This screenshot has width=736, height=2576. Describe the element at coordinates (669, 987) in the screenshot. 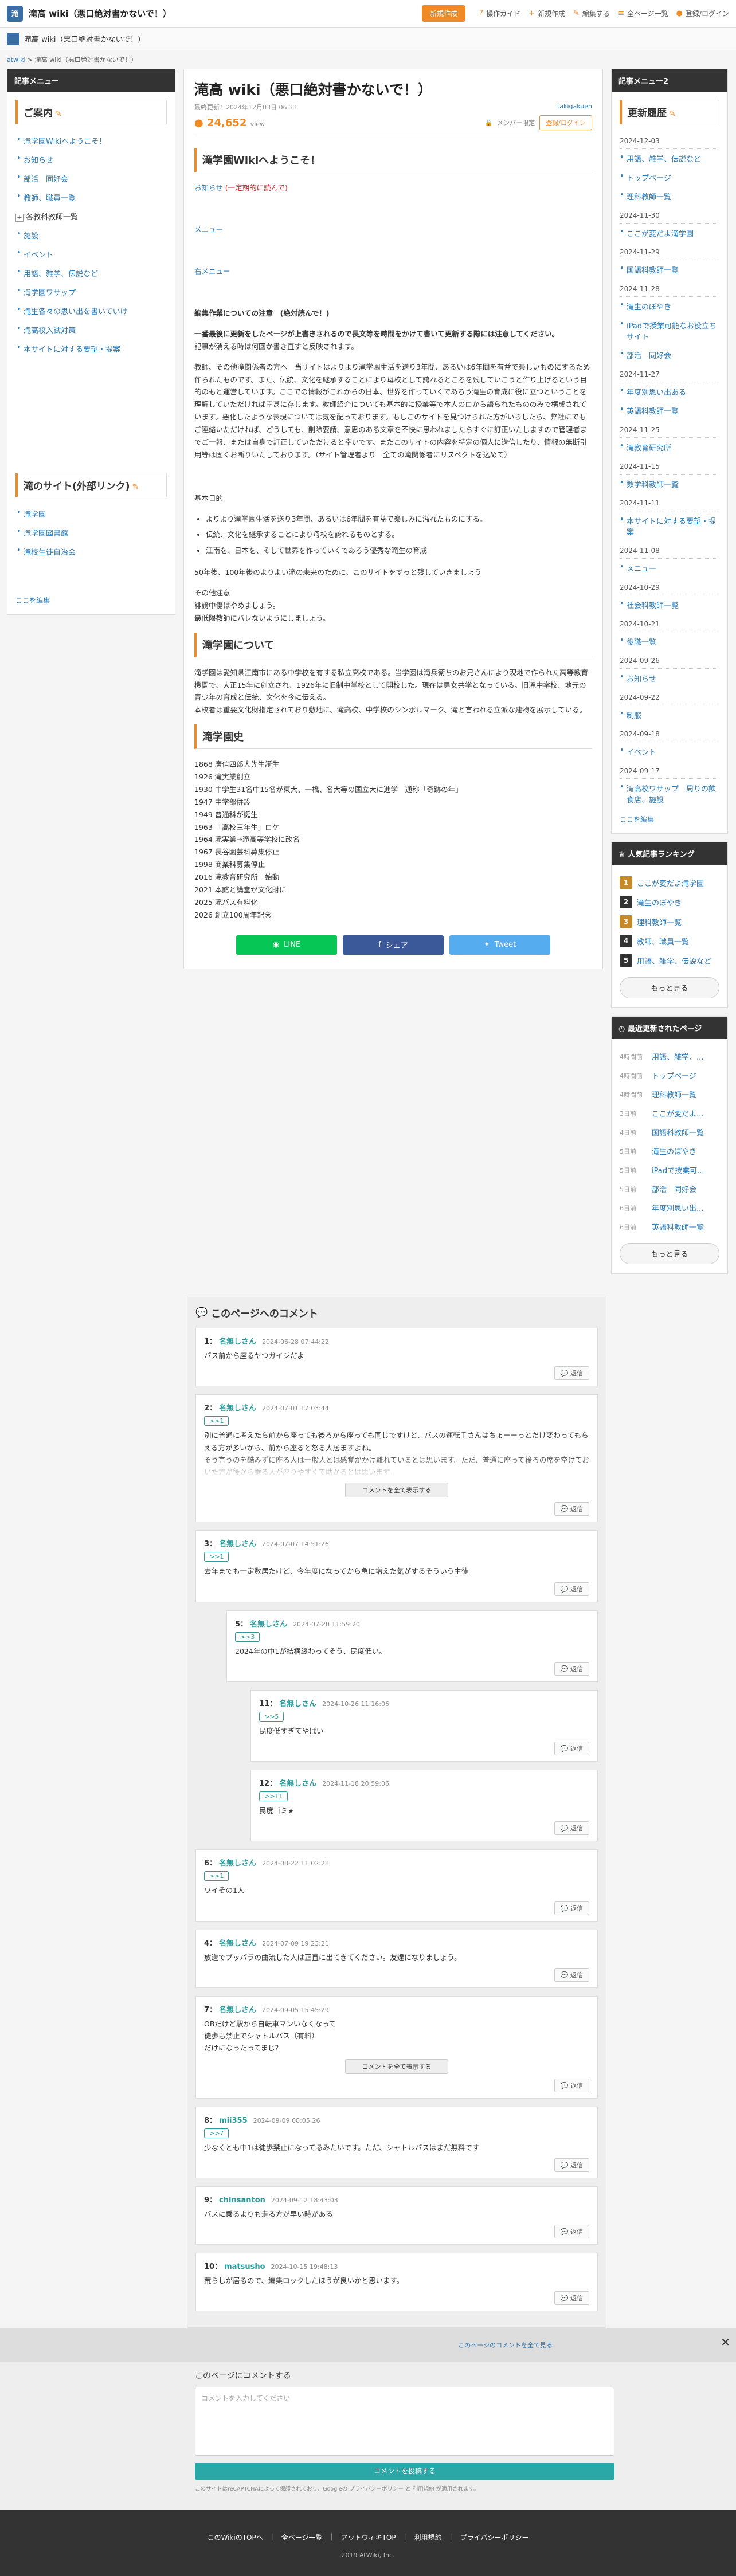

I see `ranking-more-button: もっと見る` at that location.